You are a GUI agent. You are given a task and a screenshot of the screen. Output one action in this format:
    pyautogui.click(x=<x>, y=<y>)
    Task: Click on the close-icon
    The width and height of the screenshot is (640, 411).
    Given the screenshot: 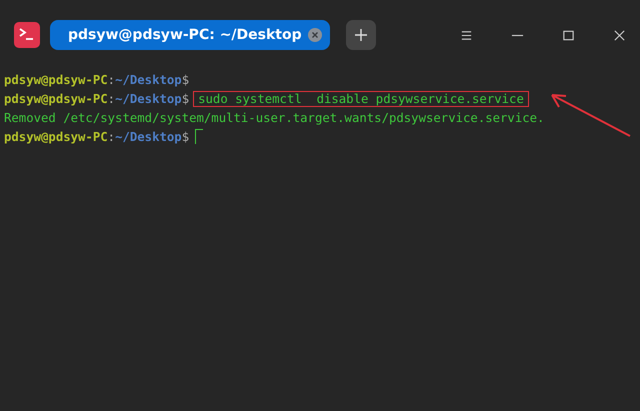 What is the action you would take?
    pyautogui.click(x=619, y=35)
    